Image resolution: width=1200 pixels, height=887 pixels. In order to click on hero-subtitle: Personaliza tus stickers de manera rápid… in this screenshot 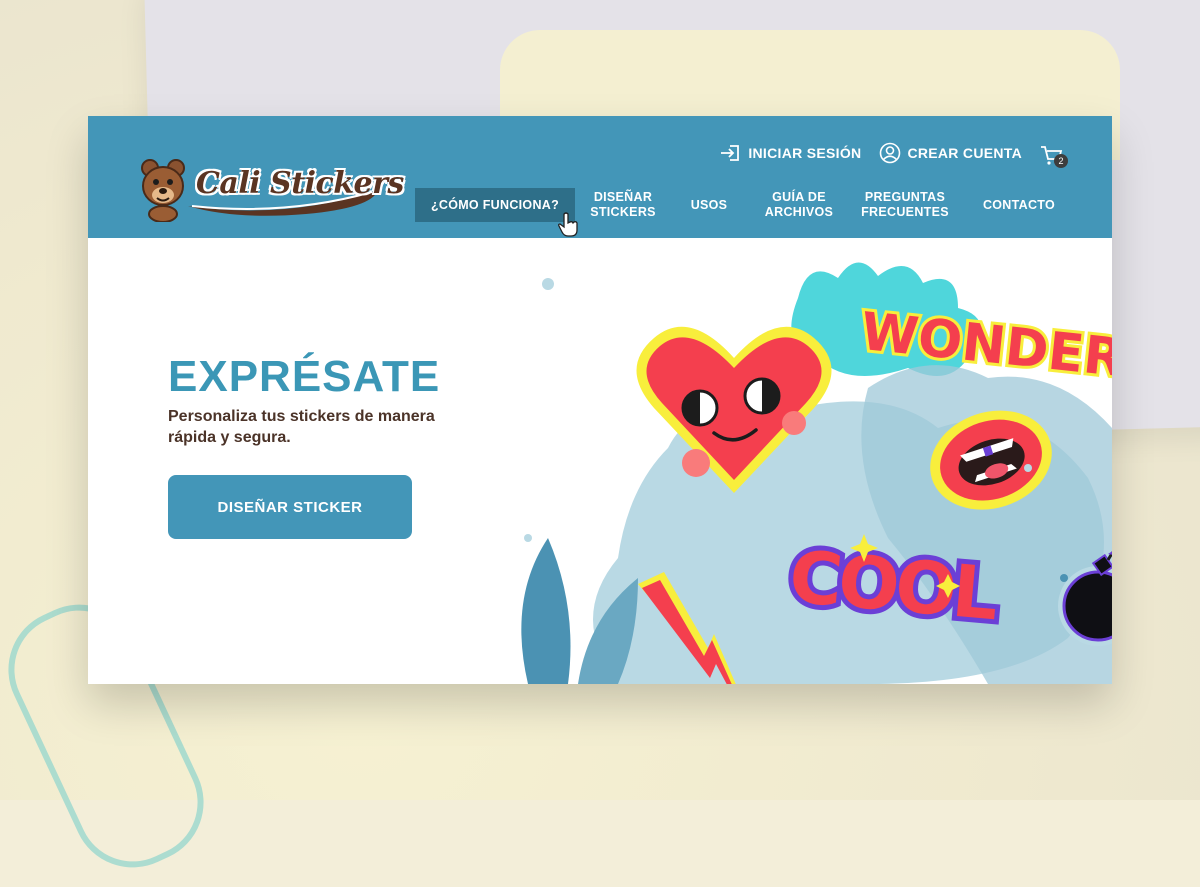, I will do `click(301, 427)`.